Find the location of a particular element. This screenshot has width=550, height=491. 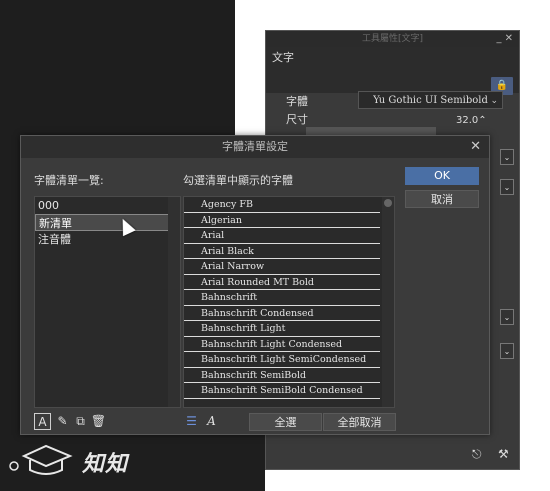

font-item: Bahnschrift Light Condensed is located at coordinates (282, 344).